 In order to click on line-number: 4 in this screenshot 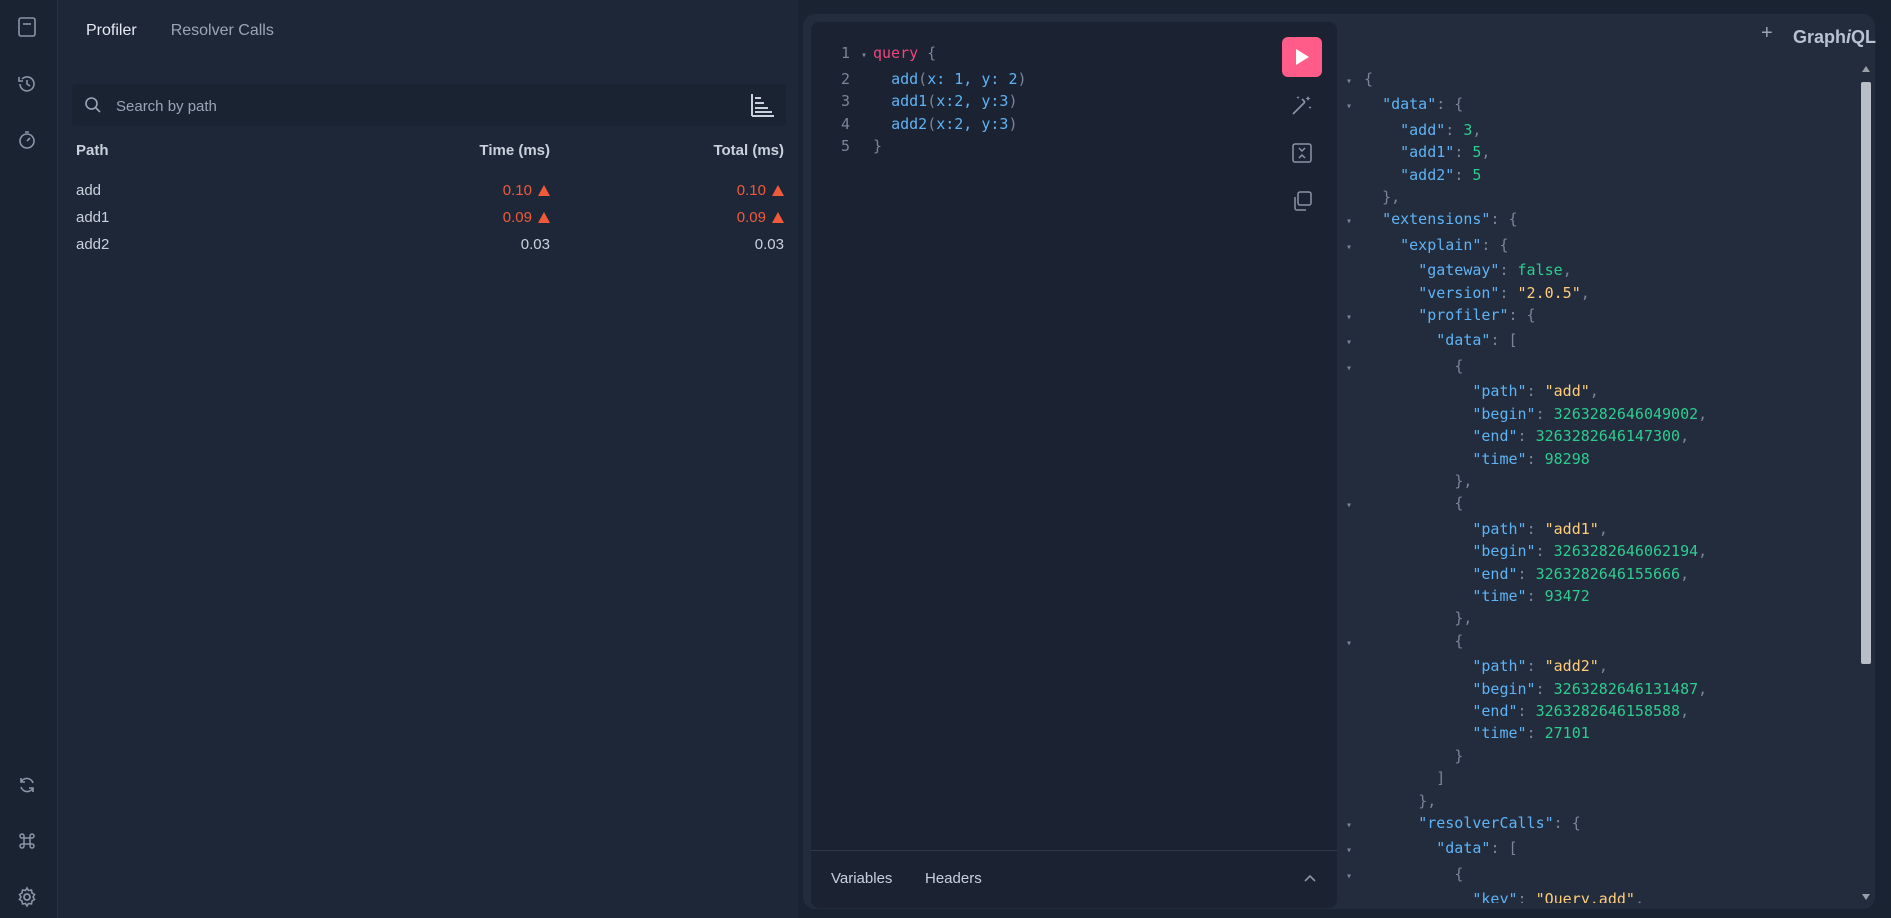, I will do `click(846, 123)`.